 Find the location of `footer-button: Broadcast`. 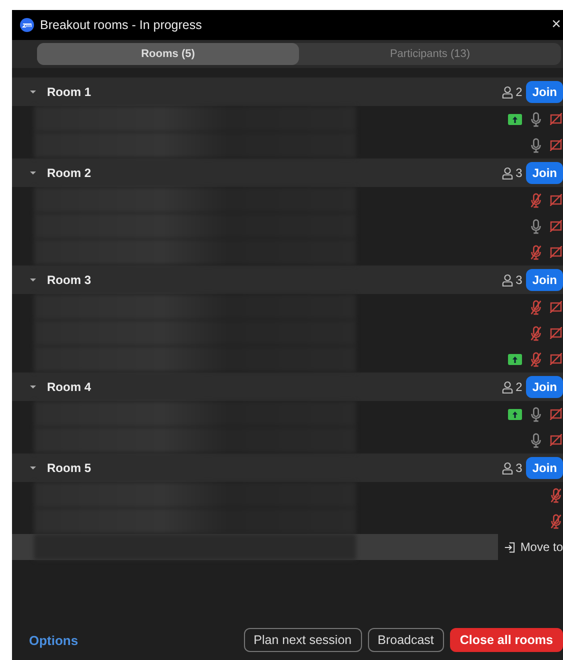

footer-button: Broadcast is located at coordinates (406, 640).